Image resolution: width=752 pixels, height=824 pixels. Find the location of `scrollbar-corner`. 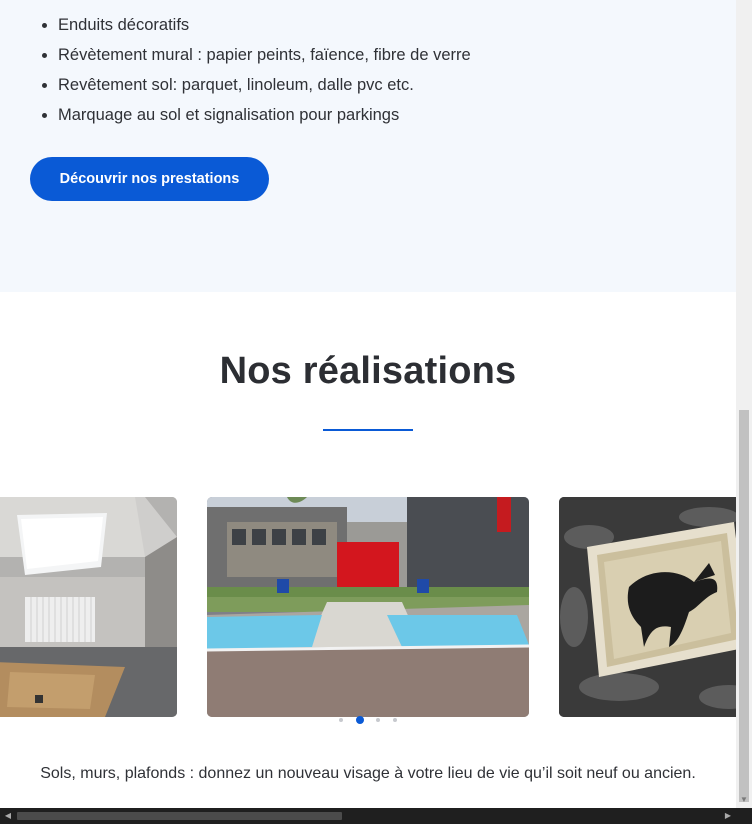

scrollbar-corner is located at coordinates (744, 816).